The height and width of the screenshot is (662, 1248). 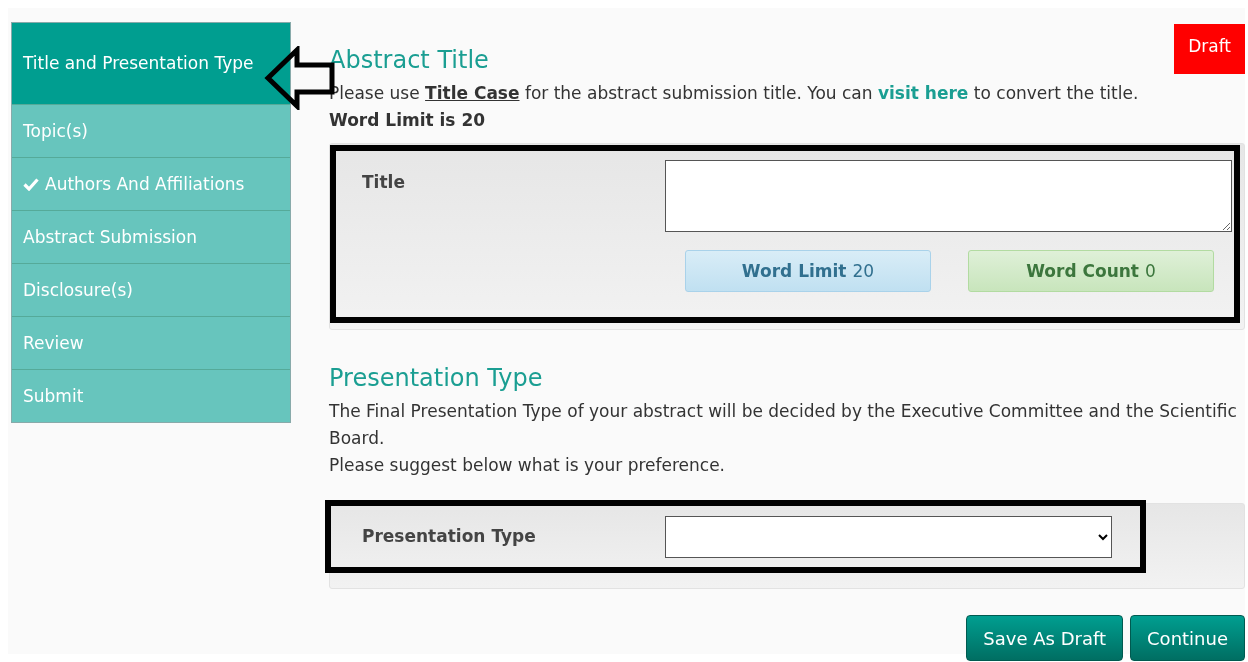 What do you see at coordinates (449, 536) in the screenshot?
I see `field-label: Presentation Type` at bounding box center [449, 536].